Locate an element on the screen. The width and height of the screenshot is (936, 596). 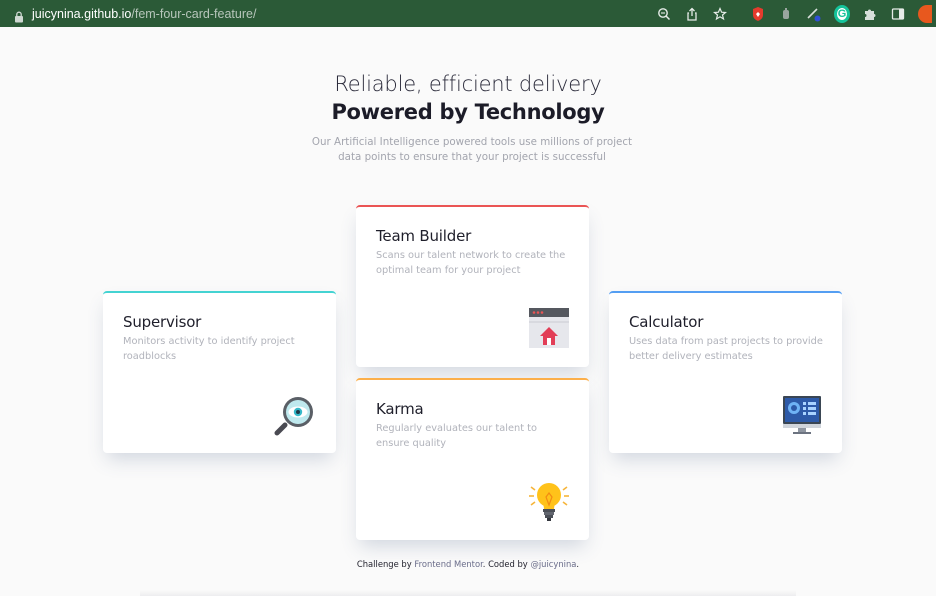
frontend-mentor-link: Frontend Mentor is located at coordinates (448, 564).